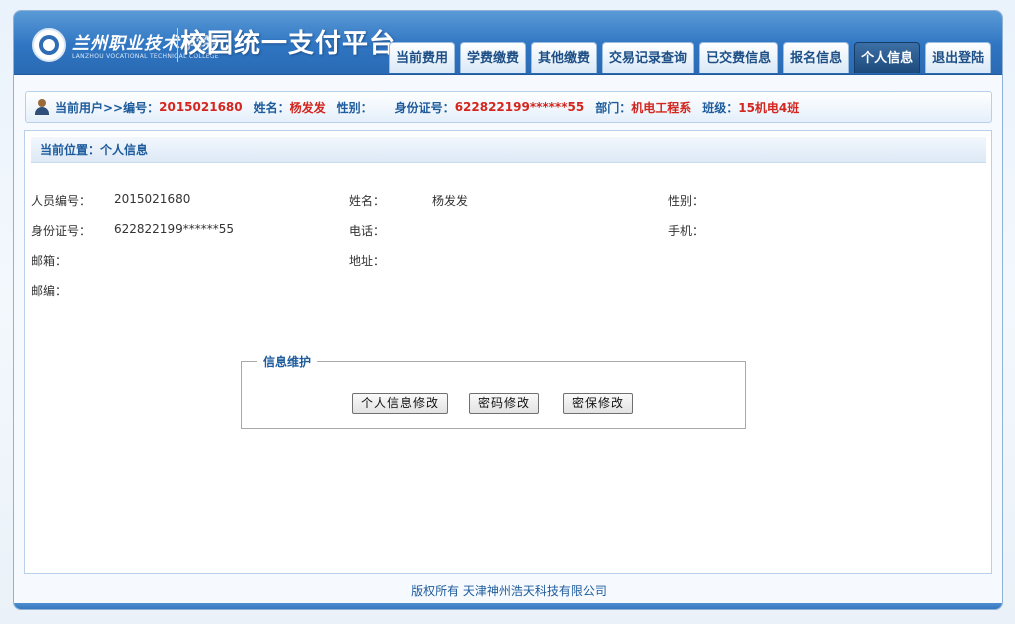 The image size is (1015, 624). I want to click on app-title: 校园统一支付平台, so click(288, 44).